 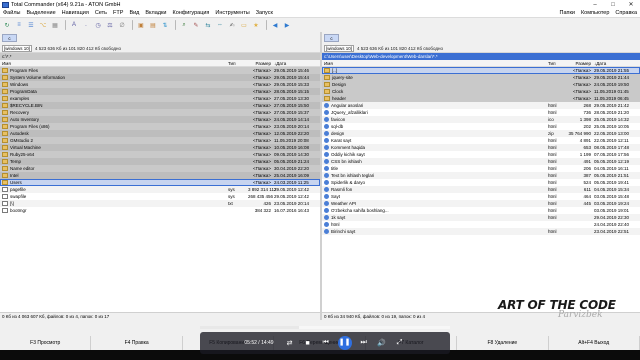 What do you see at coordinates (264, 13) in the screenshot?
I see `menu-item: Запуск` at bounding box center [264, 13].